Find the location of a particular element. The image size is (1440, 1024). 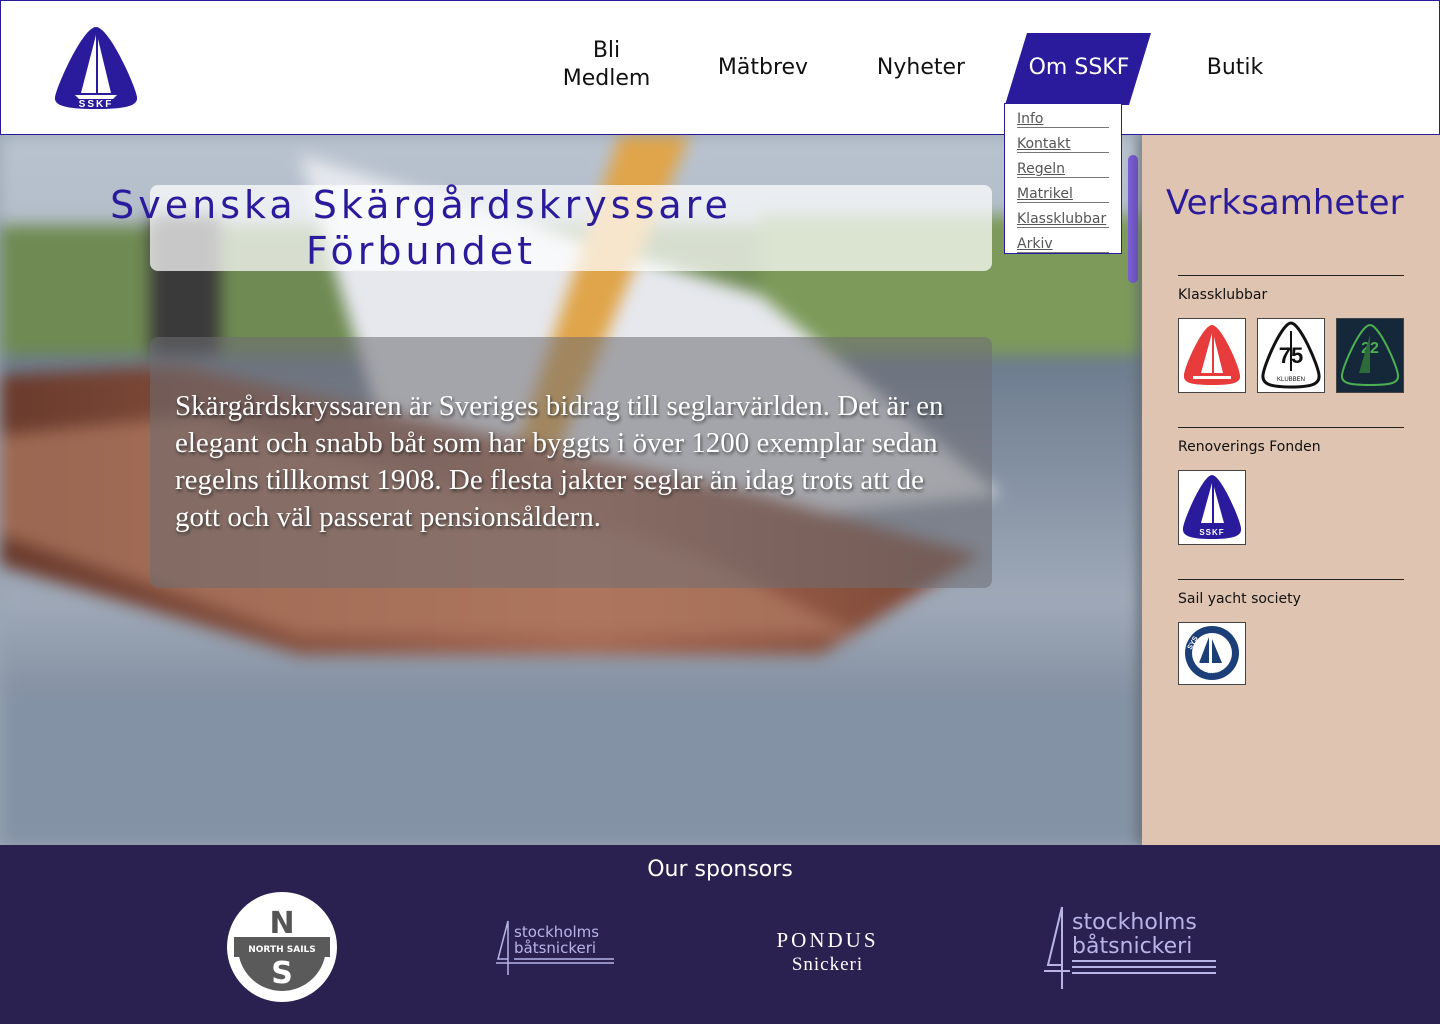

north-sails-n: N is located at coordinates (281, 923).